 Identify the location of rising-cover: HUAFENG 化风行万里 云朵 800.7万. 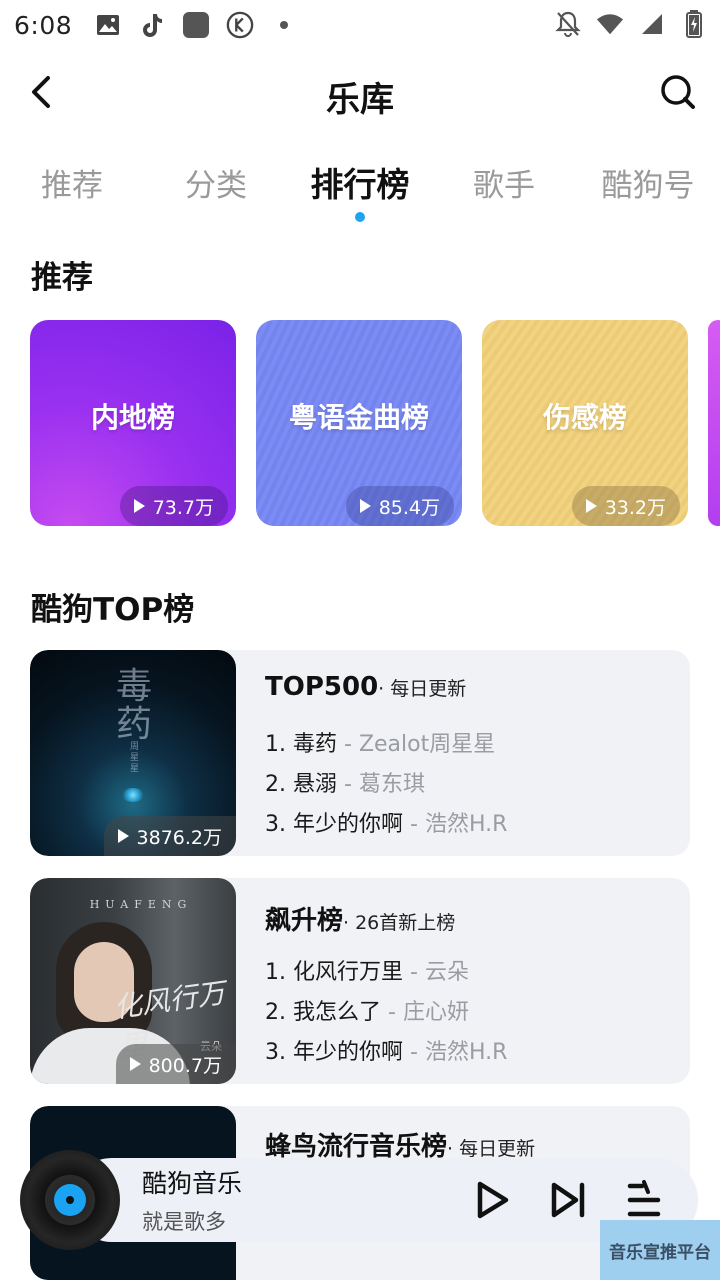
(133, 981).